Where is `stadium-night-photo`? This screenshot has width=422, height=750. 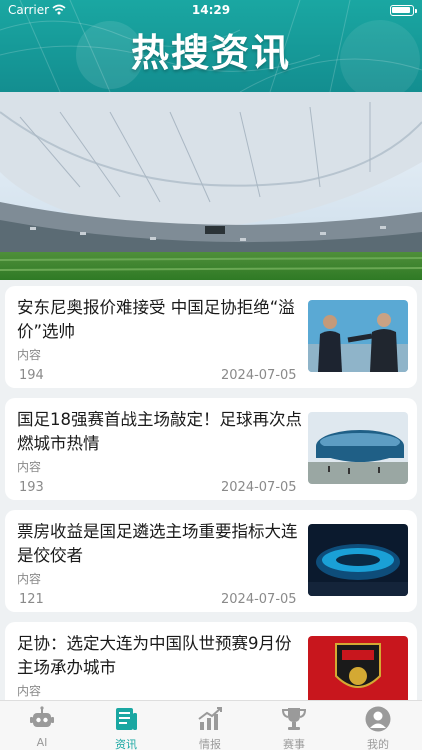 stadium-night-photo is located at coordinates (358, 560).